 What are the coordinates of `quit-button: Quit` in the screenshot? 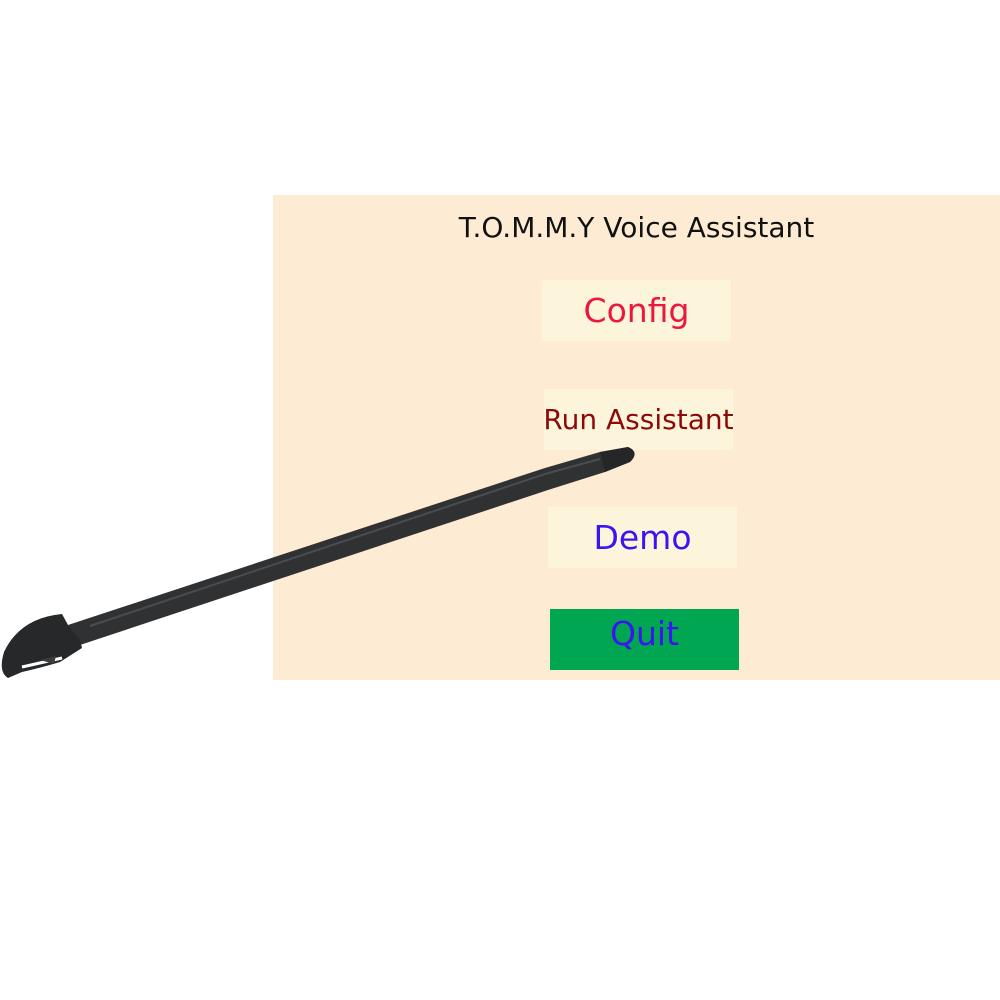 It's located at (644, 639).